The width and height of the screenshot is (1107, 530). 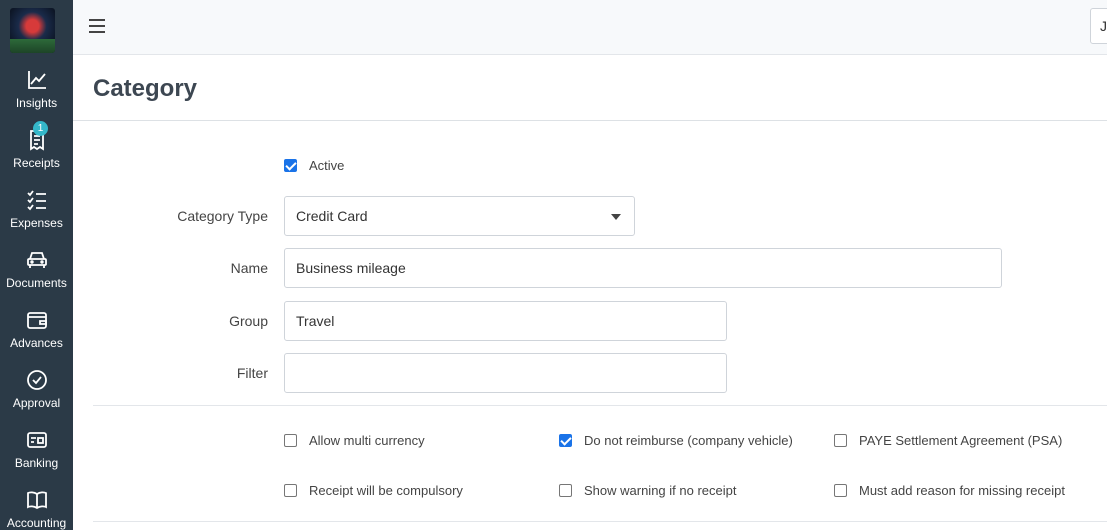 I want to click on filter-input, so click(x=505, y=373).